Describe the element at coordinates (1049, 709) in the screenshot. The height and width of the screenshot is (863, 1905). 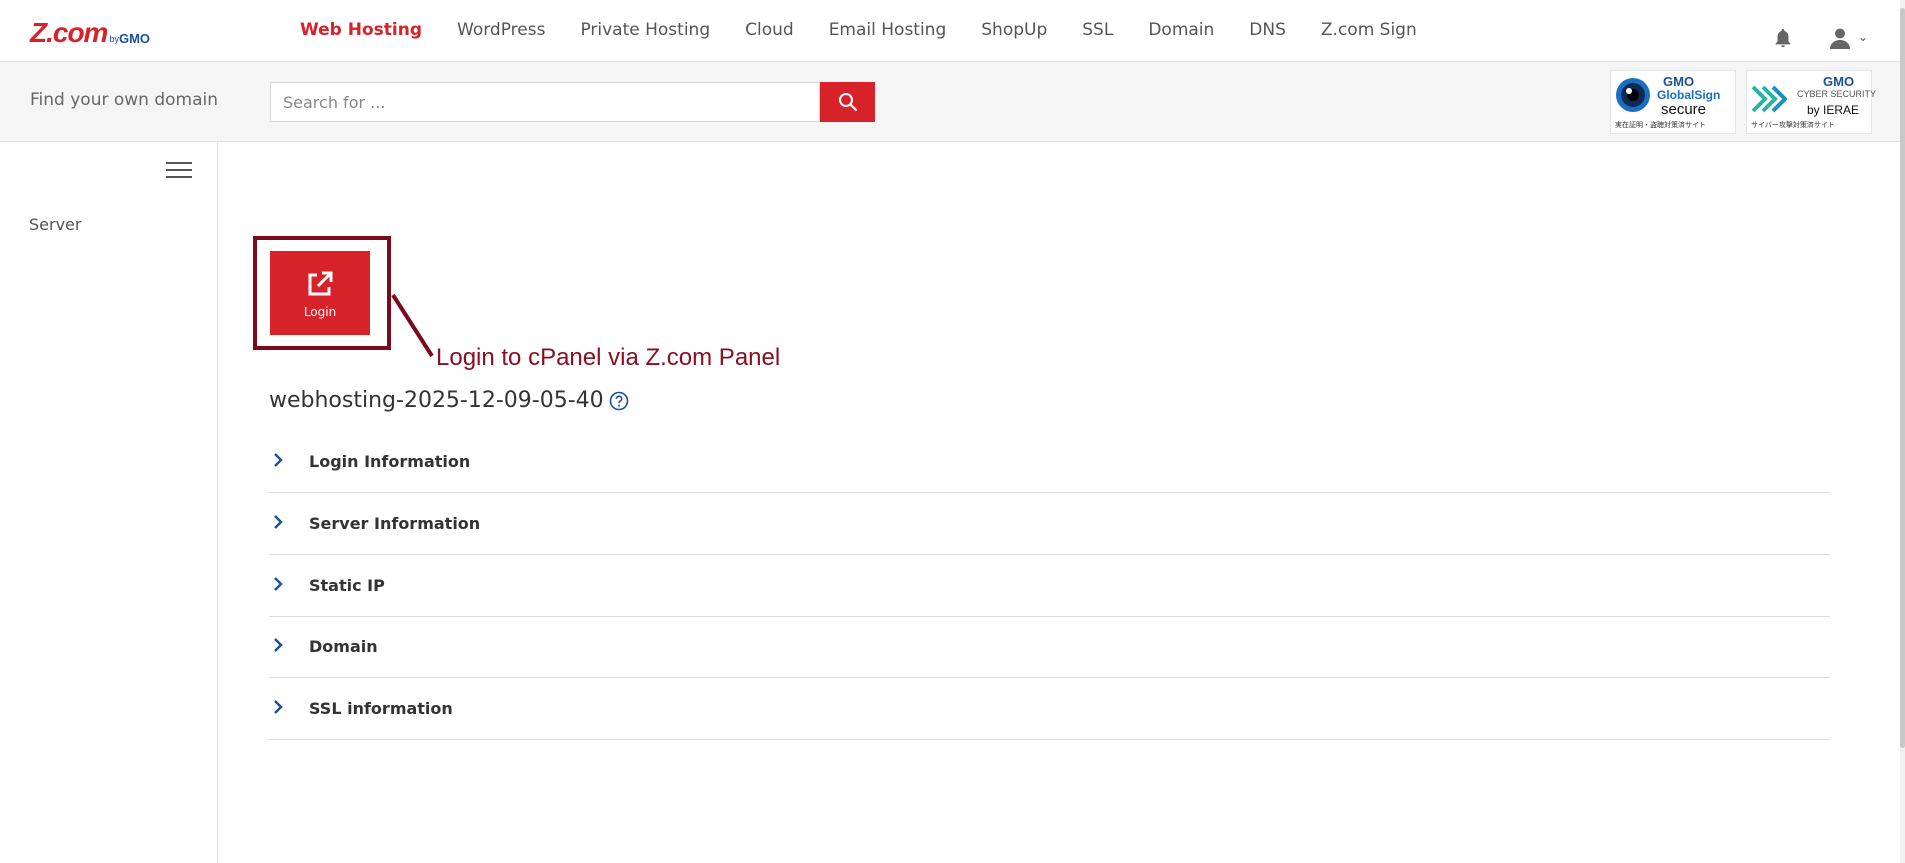
I see `section-ssl-information: SSL information` at that location.